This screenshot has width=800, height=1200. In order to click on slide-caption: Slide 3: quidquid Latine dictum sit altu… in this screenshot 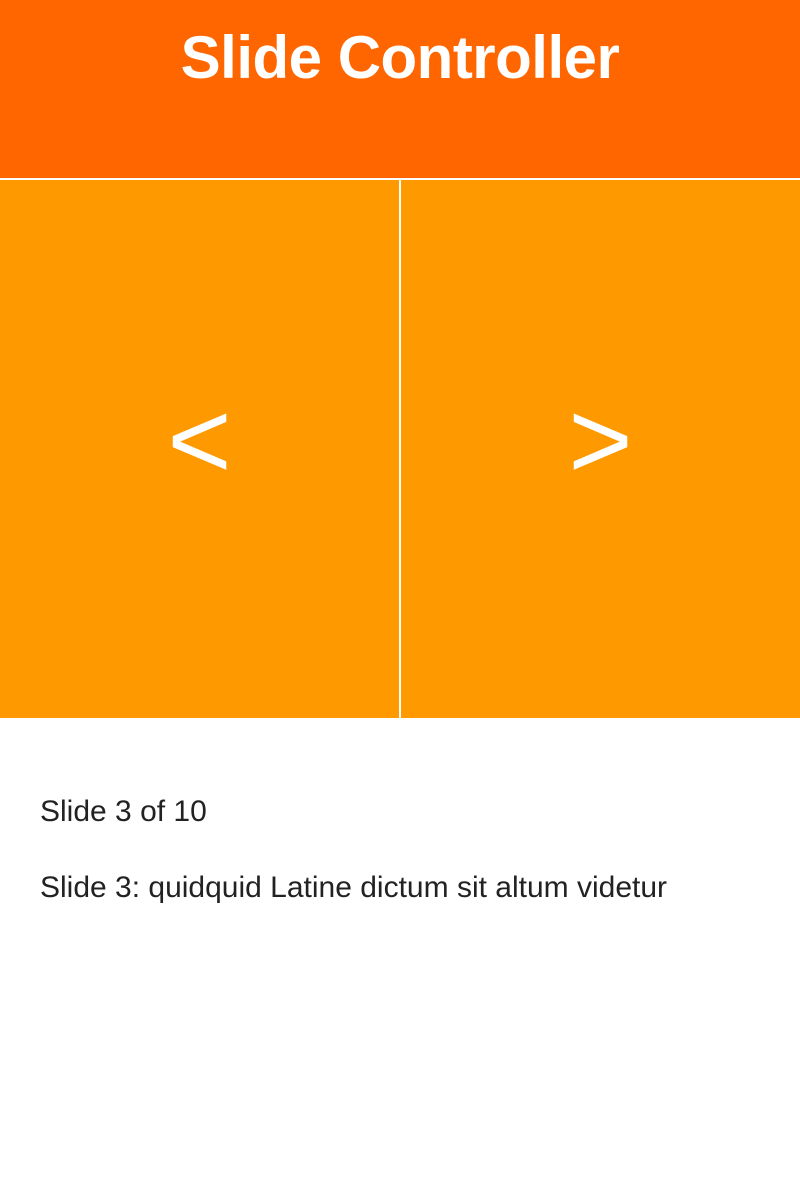, I will do `click(354, 887)`.